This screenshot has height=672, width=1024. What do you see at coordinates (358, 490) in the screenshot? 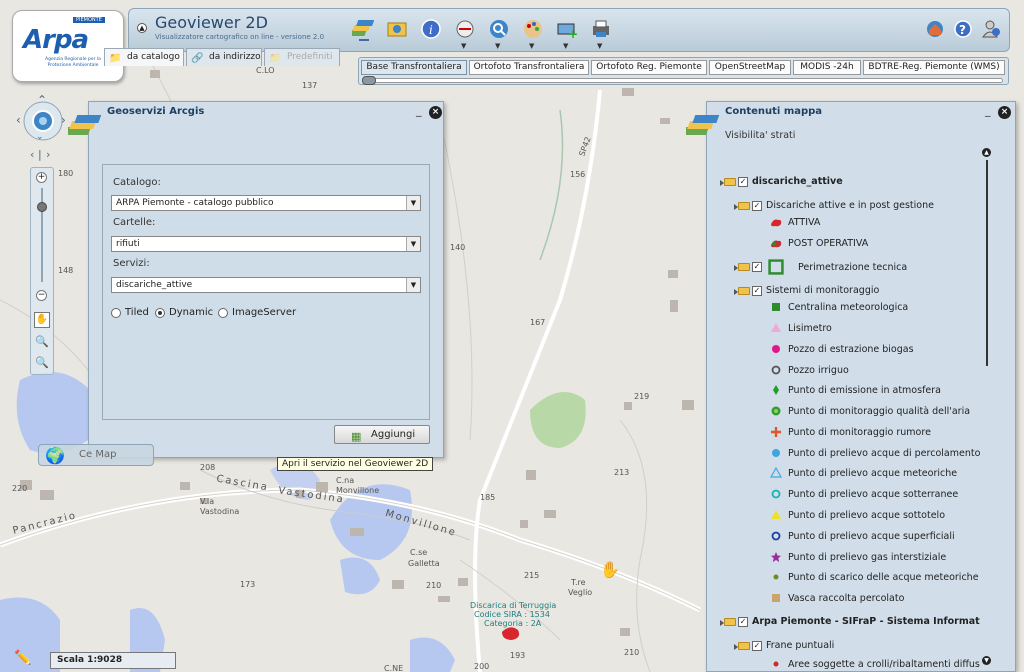
I see `map-label: Monvillone` at bounding box center [358, 490].